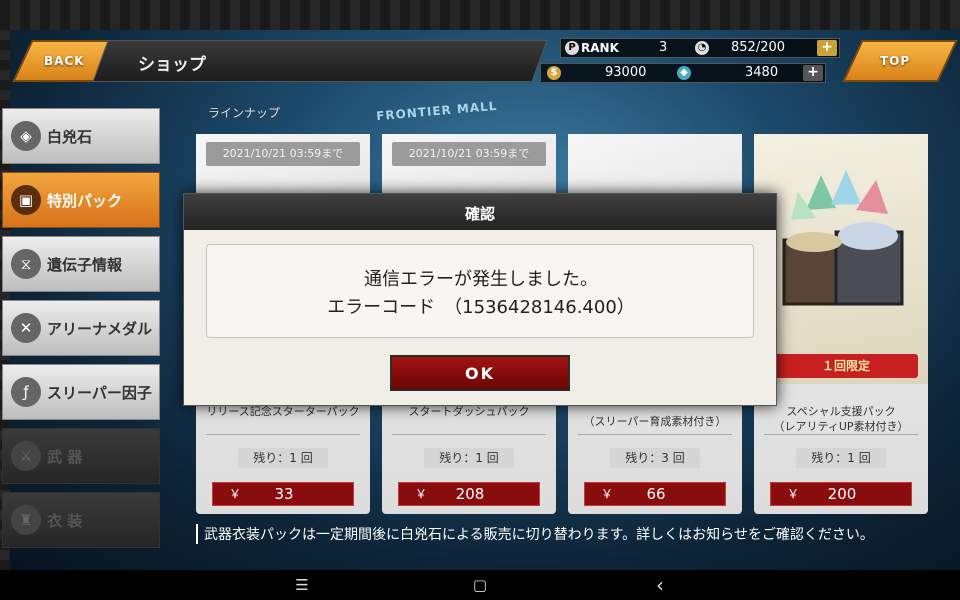  Describe the element at coordinates (26, 136) in the screenshot. I see `stone-icon: ◈` at that location.